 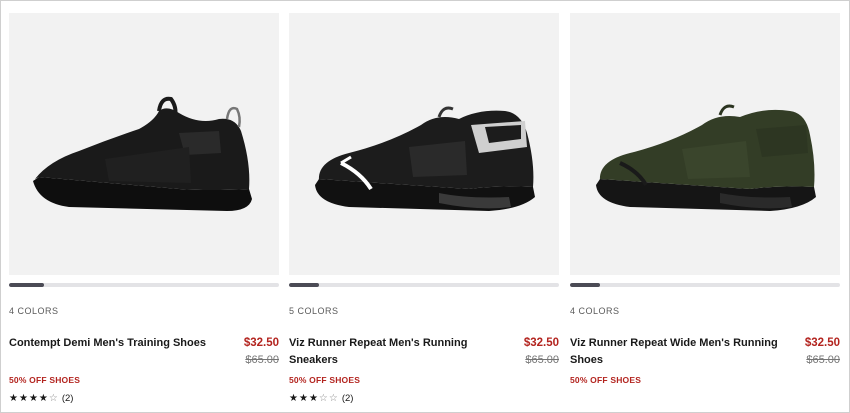 What do you see at coordinates (314, 311) in the screenshot?
I see `color-count: 5 COLORS` at bounding box center [314, 311].